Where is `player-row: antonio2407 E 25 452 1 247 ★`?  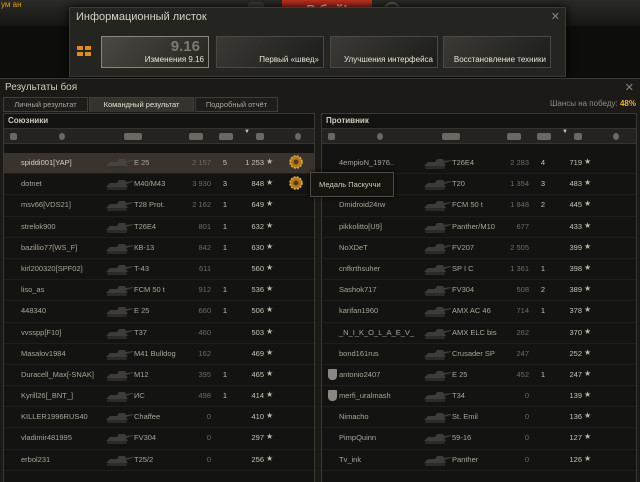
player-row: antonio2407 E 25 452 1 247 ★ is located at coordinates (479, 376).